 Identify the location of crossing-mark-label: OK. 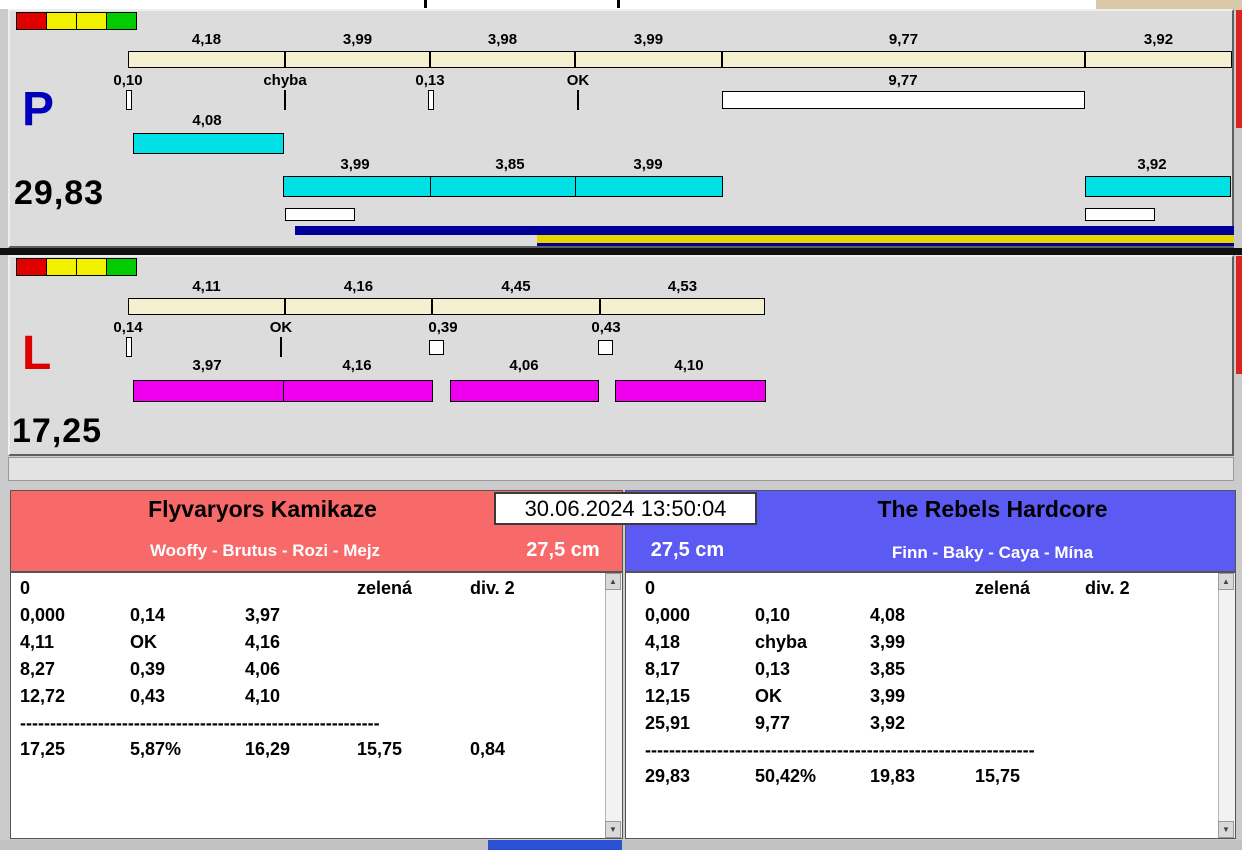
(281, 327).